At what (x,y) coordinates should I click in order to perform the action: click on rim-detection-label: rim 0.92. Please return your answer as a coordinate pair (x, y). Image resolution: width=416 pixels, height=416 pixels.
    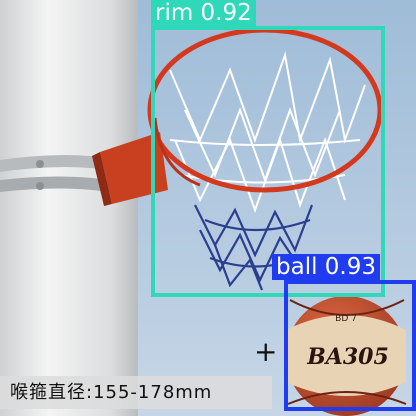
    Looking at the image, I should click on (203, 13).